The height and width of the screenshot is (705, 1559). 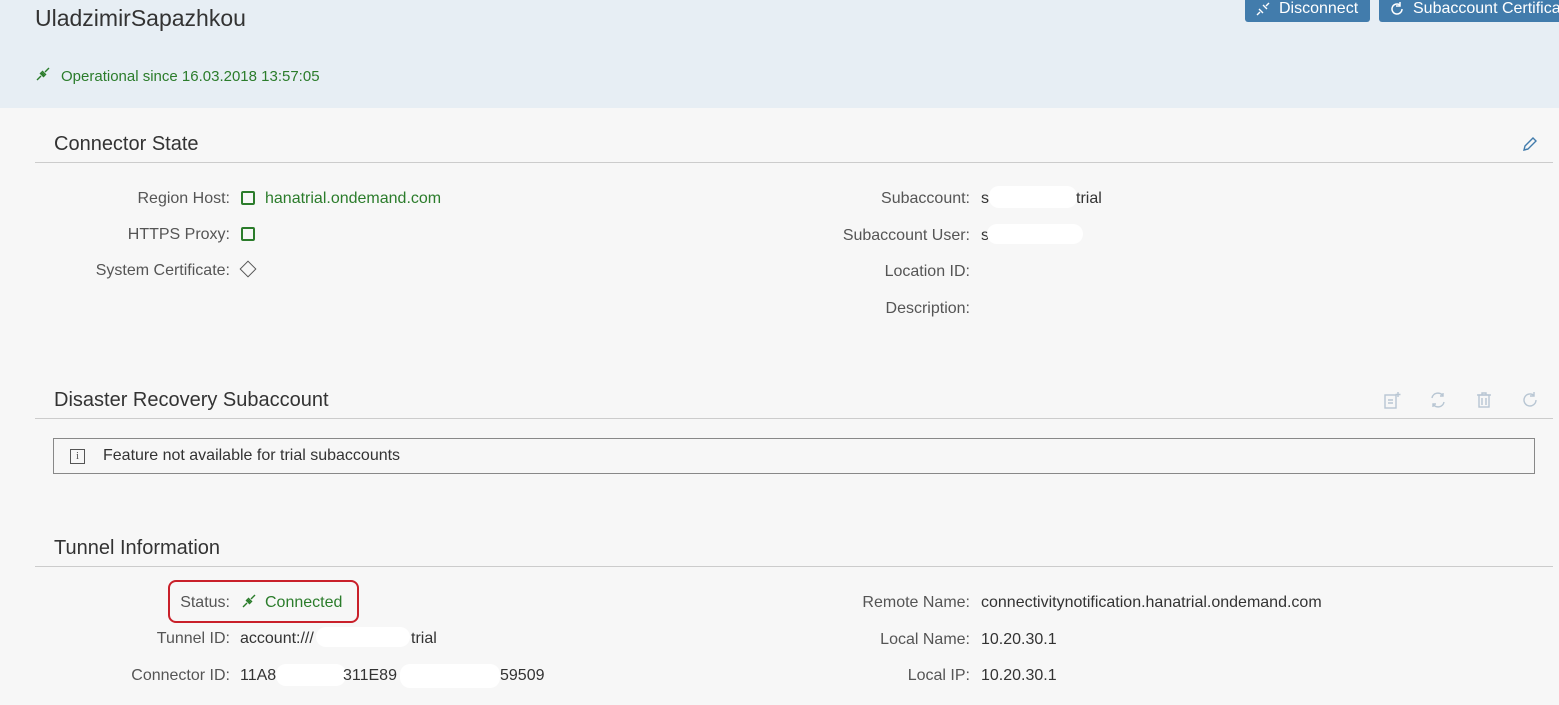 I want to click on disconnect-icon, so click(x=1263, y=9).